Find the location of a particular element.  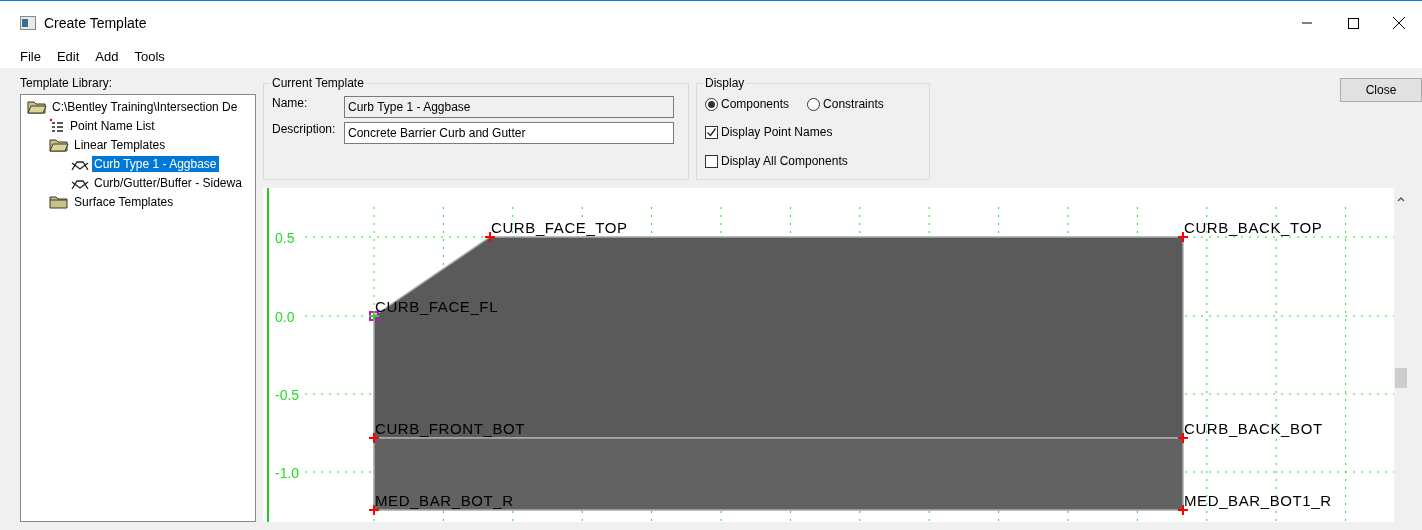

axis-label: -1.0 is located at coordinates (287, 473).